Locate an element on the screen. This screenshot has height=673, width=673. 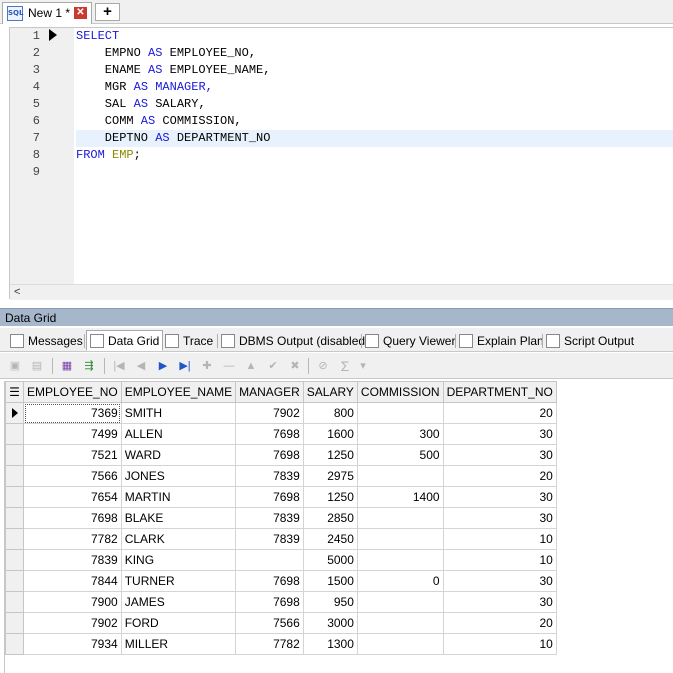
grid-cell: JONES is located at coordinates (178, 476).